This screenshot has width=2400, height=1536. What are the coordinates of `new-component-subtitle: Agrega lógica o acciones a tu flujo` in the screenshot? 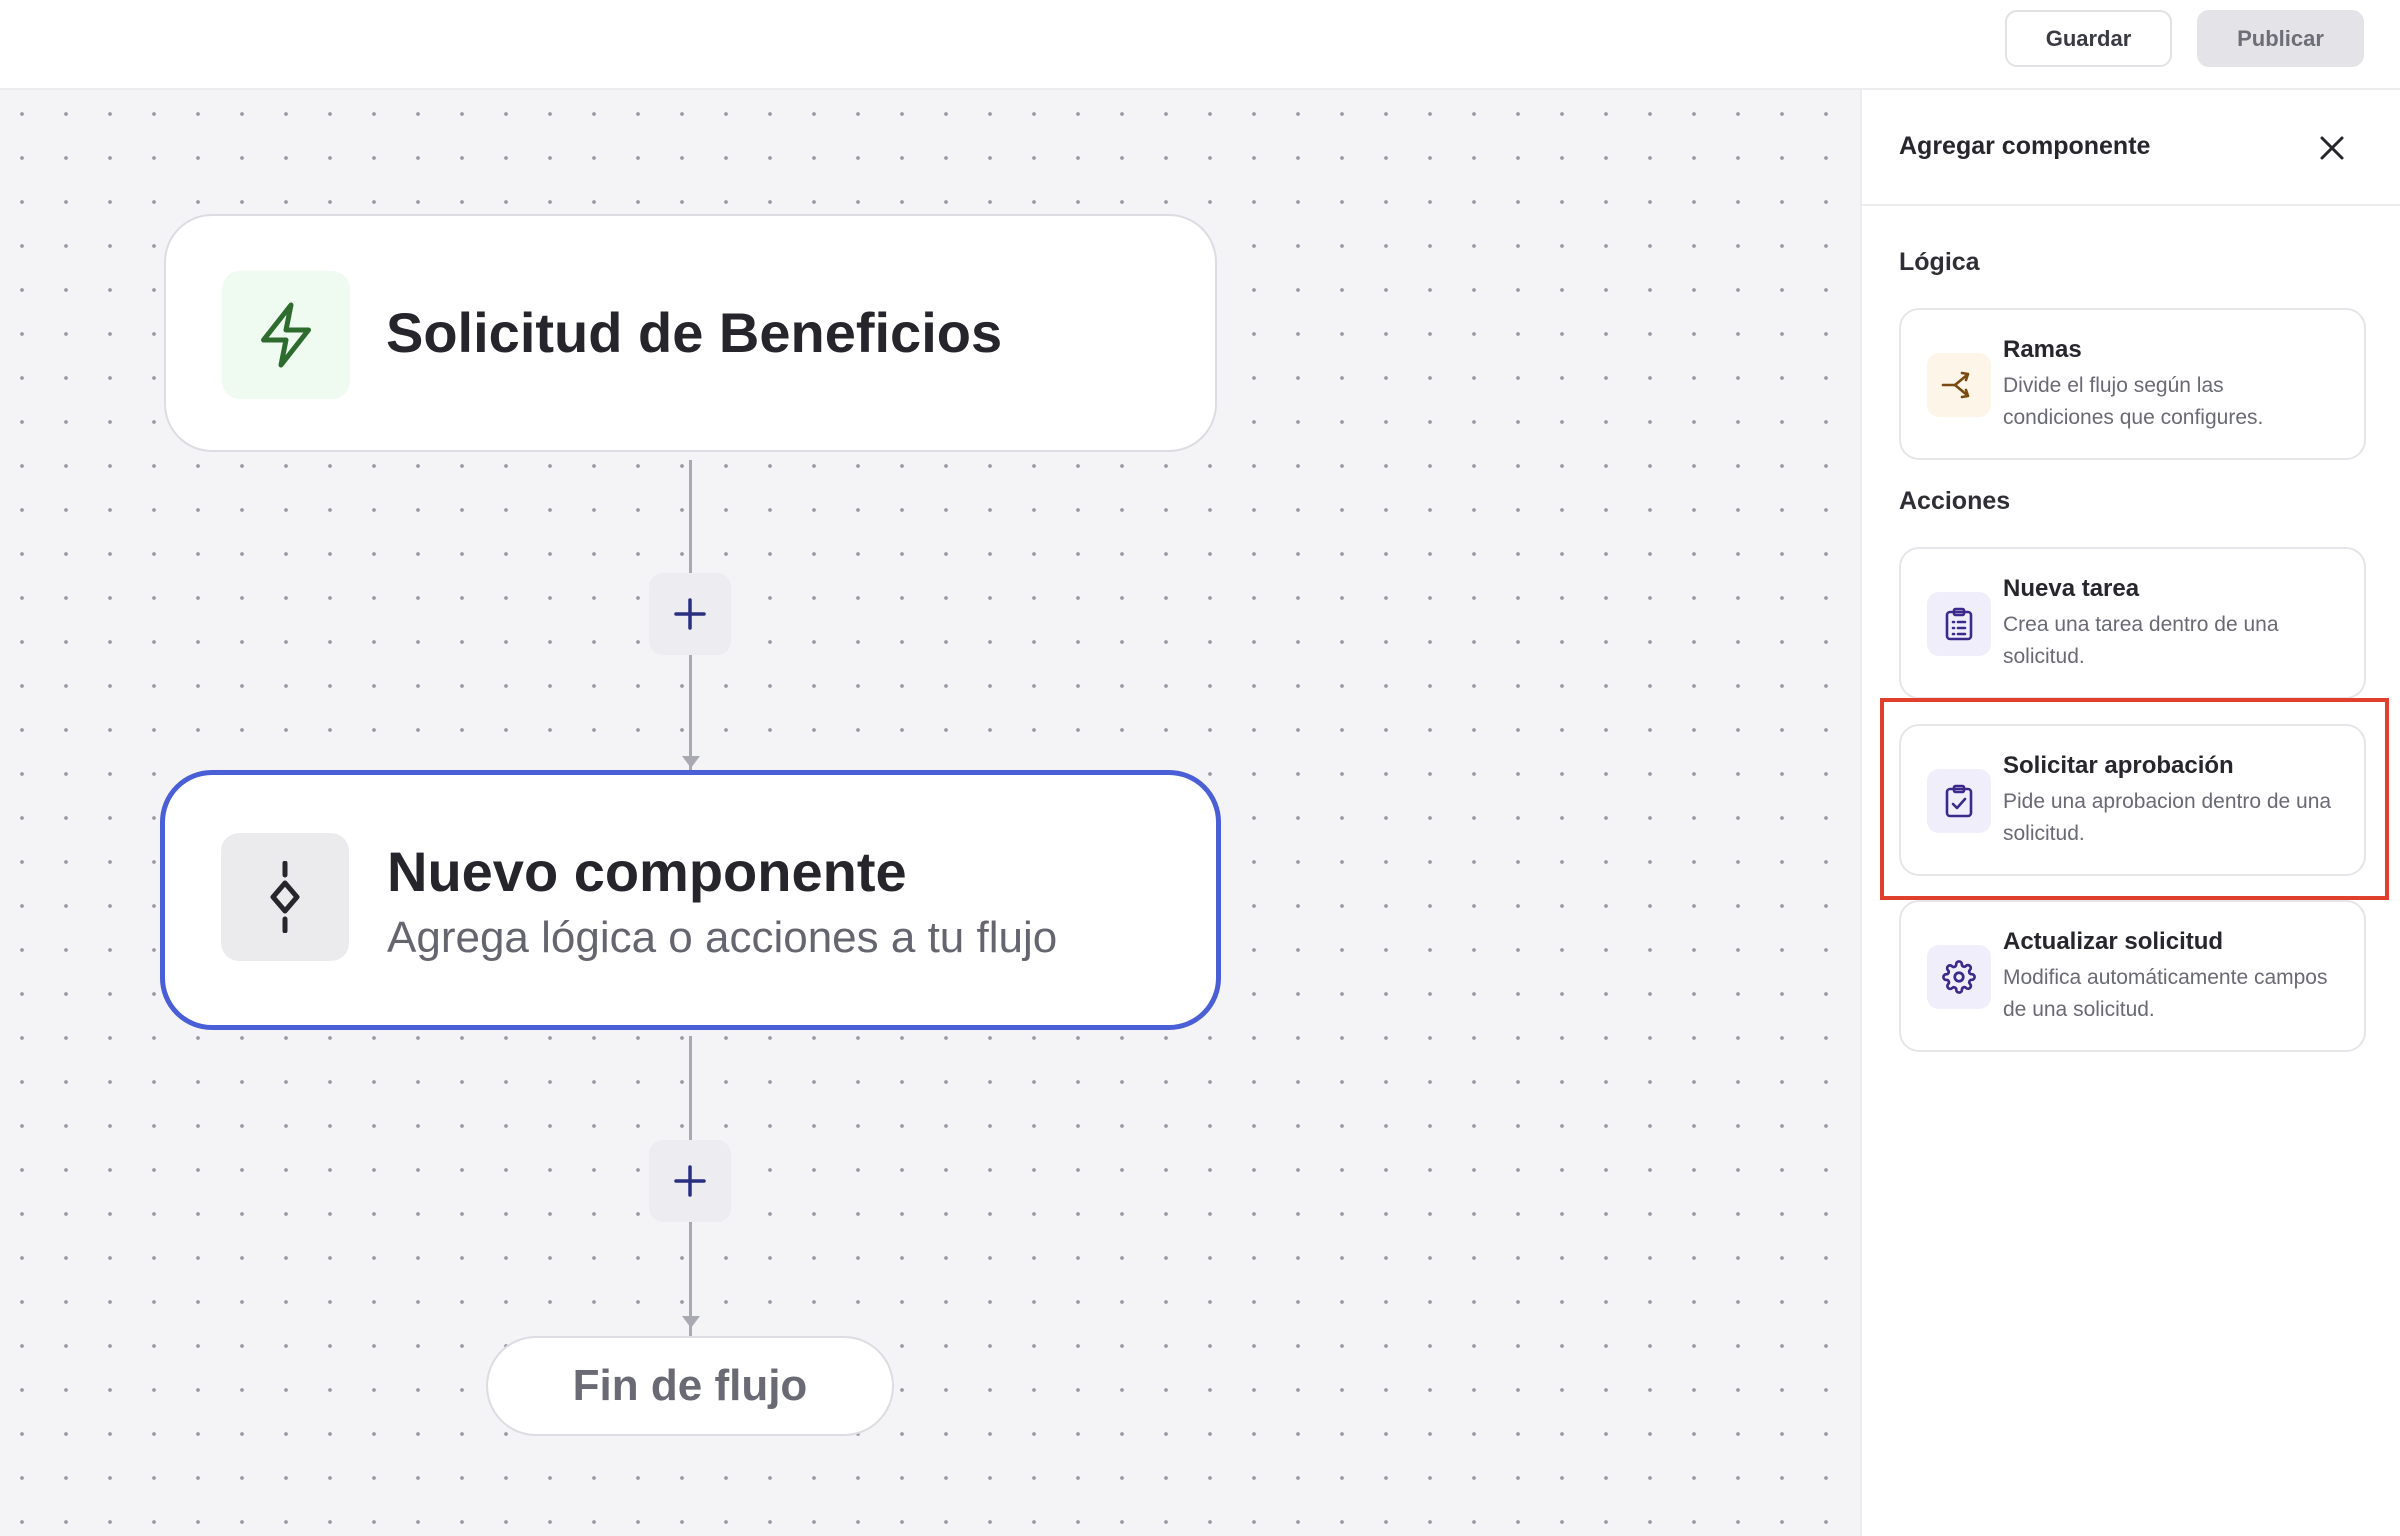 It's located at (722, 937).